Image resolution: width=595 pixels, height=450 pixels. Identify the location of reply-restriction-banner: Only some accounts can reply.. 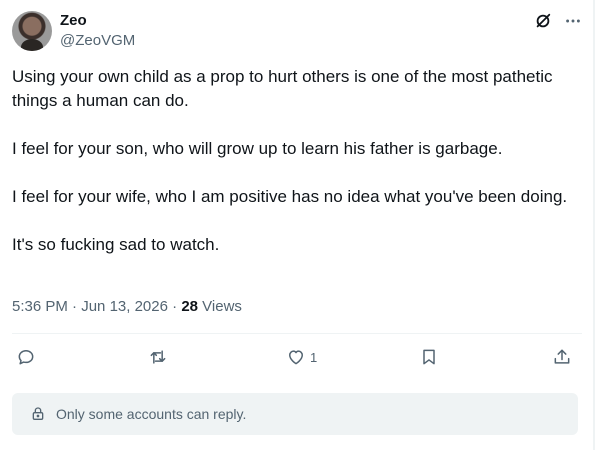
(295, 414).